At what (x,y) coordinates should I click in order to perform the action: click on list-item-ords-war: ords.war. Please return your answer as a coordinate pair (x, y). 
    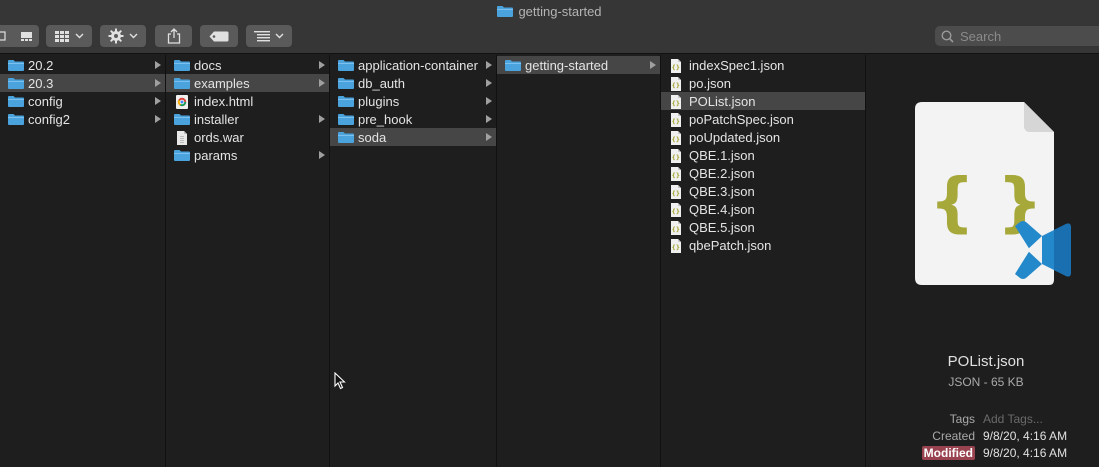
    Looking at the image, I should click on (247, 137).